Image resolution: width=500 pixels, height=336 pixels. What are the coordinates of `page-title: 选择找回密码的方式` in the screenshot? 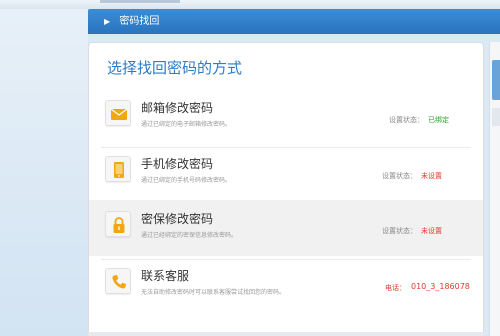 It's located at (175, 68).